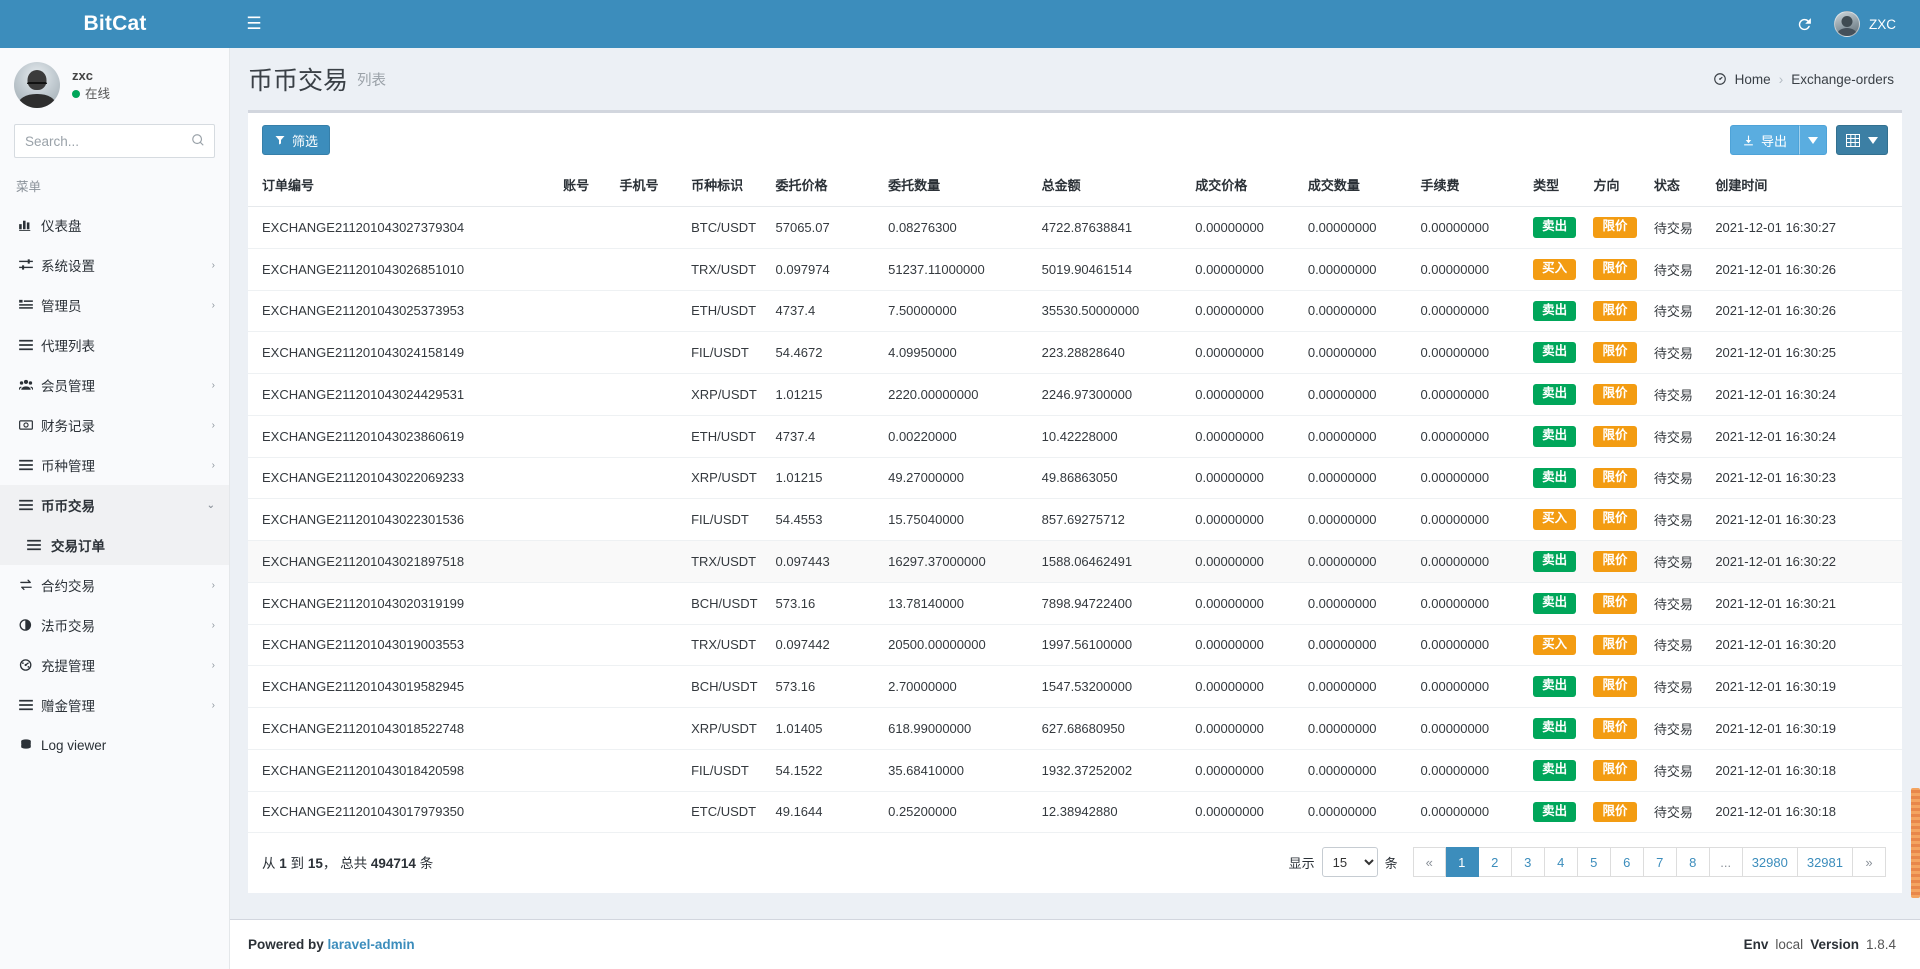  What do you see at coordinates (114, 385) in the screenshot?
I see `sidebar-item-4: 会员管理 ›` at bounding box center [114, 385].